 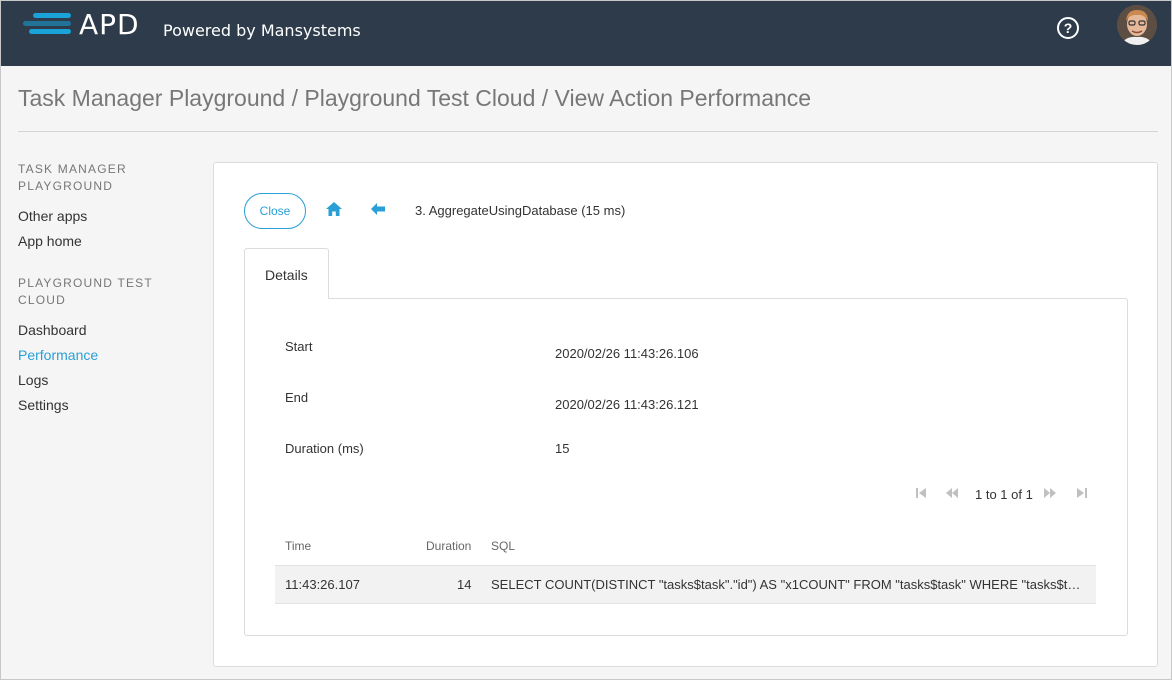 What do you see at coordinates (1082, 493) in the screenshot?
I see `last-page-icon` at bounding box center [1082, 493].